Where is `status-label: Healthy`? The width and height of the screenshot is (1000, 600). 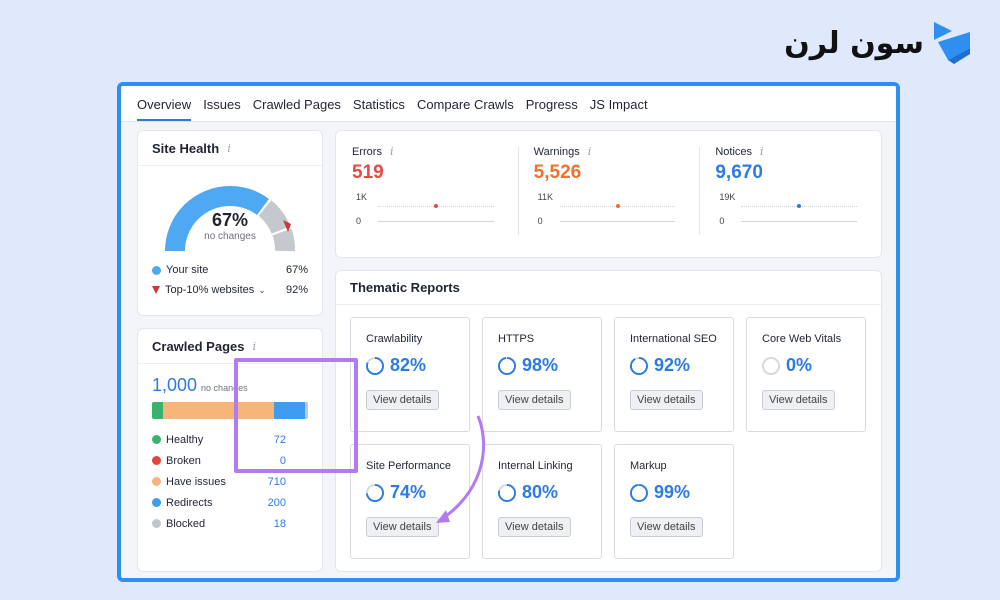
status-label: Healthy is located at coordinates (185, 439).